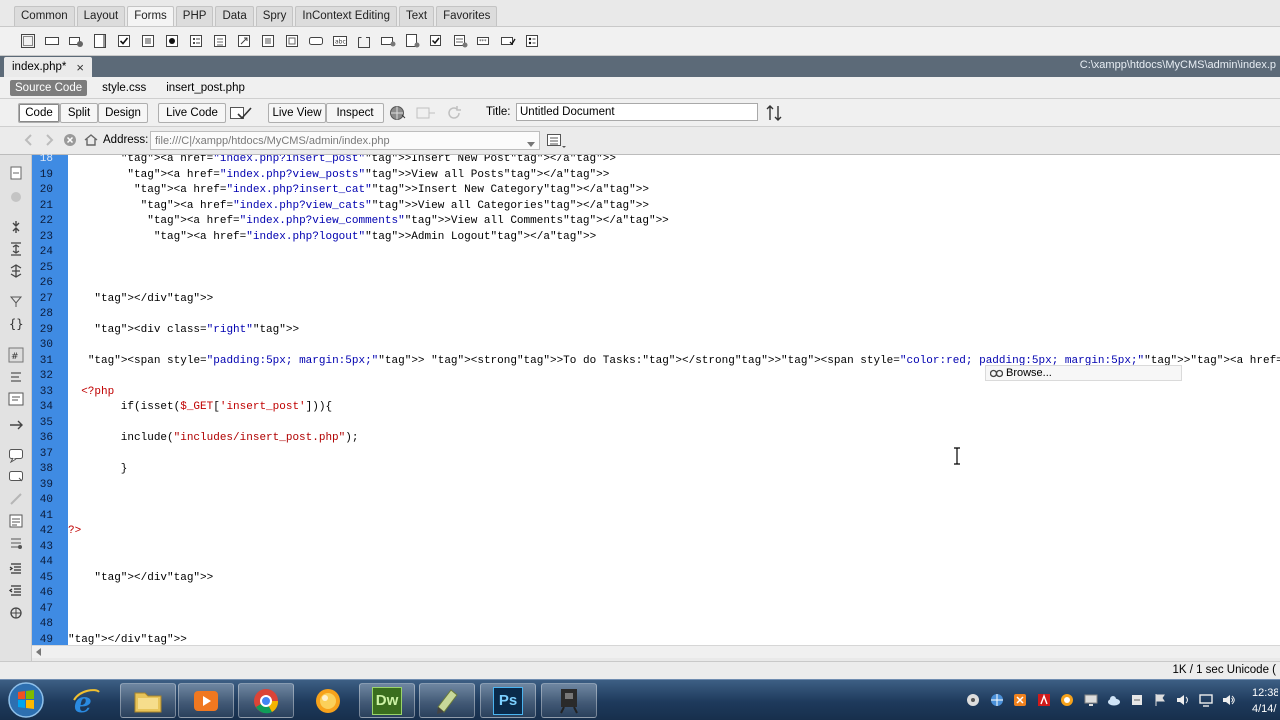 This screenshot has width=1280, height=720. I want to click on tray-volume-icon, so click(1229, 700).